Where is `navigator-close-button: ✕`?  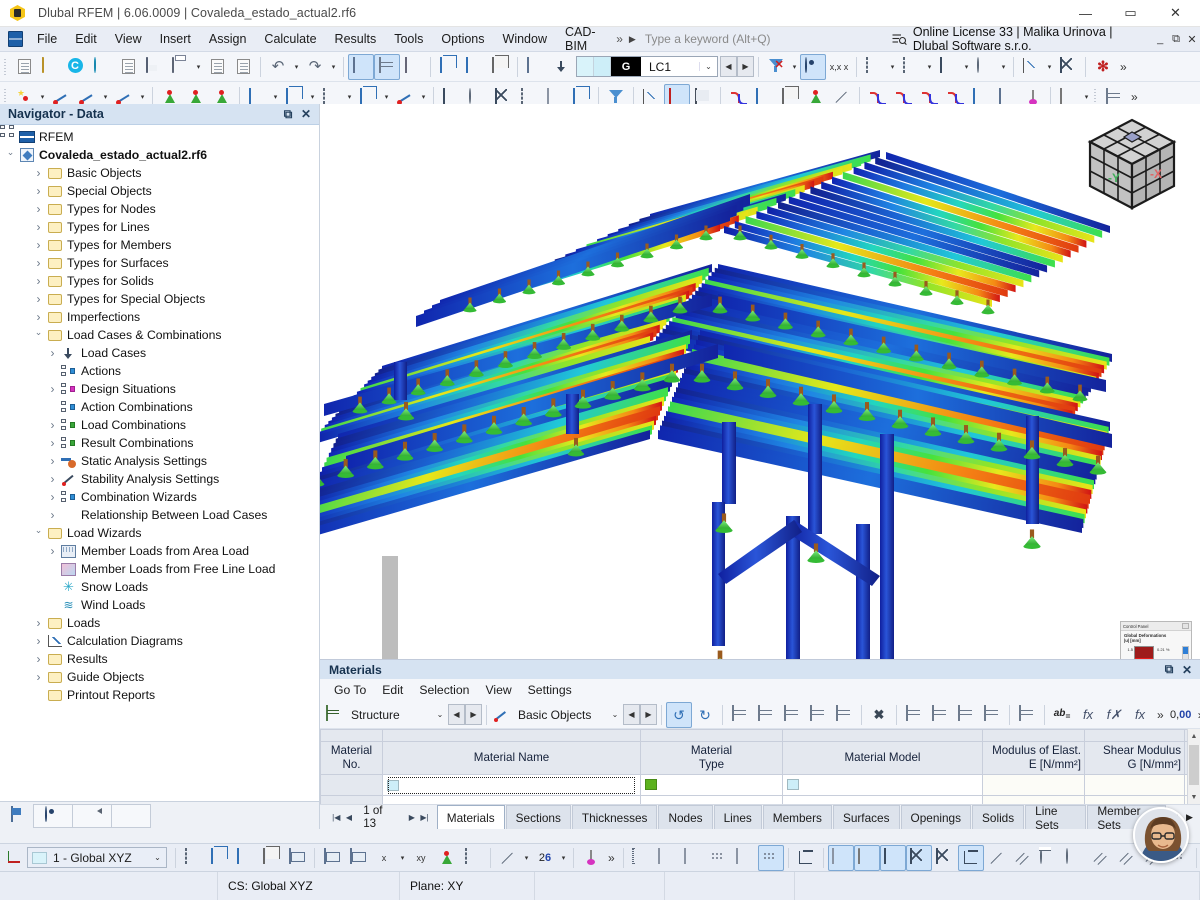 navigator-close-button: ✕ is located at coordinates (306, 114).